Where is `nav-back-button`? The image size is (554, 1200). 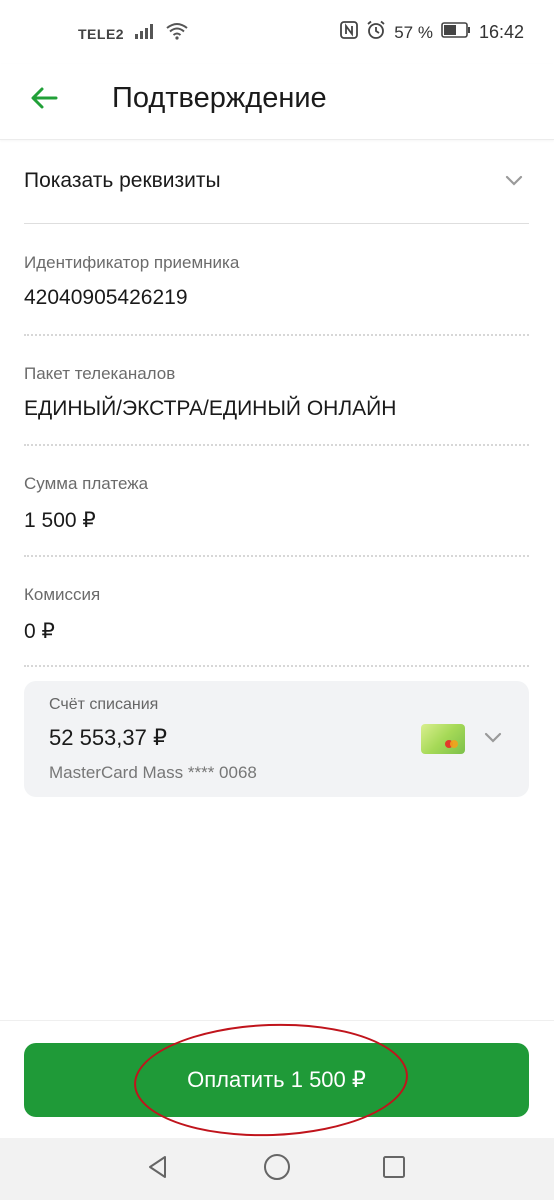 nav-back-button is located at coordinates (158, 1169).